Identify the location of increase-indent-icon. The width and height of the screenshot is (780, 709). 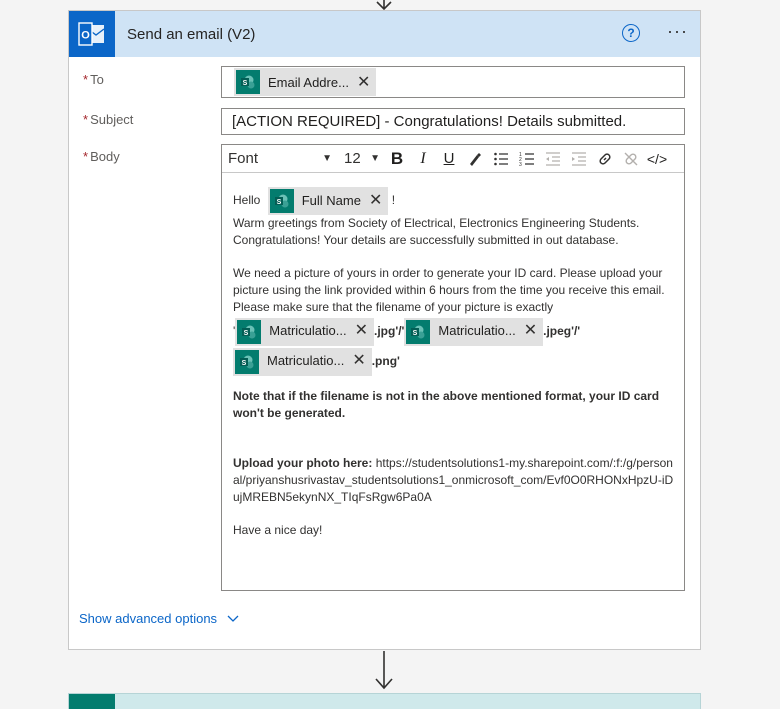
(579, 159).